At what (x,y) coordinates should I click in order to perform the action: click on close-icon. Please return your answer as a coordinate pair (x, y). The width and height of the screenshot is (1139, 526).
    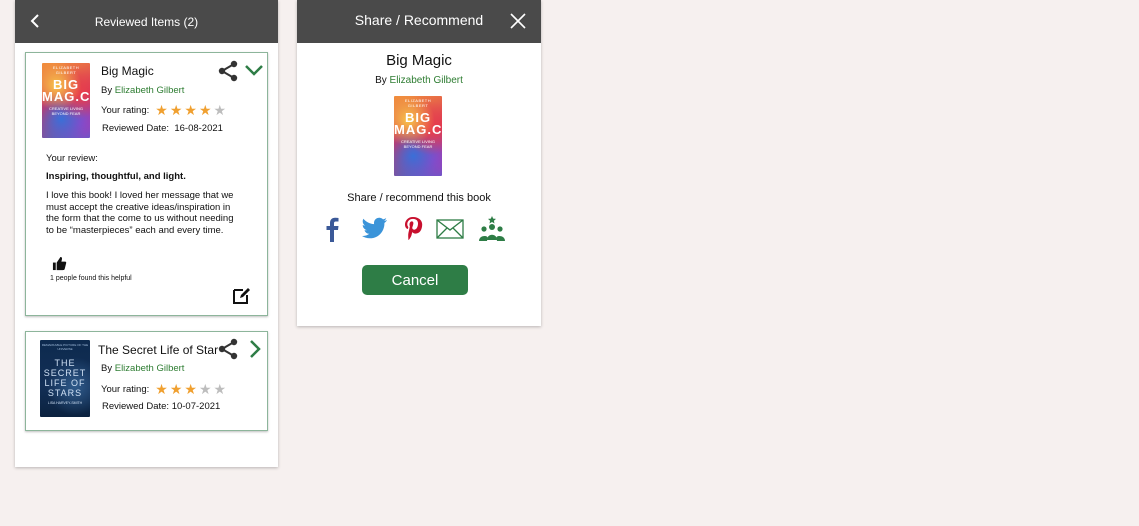
    Looking at the image, I should click on (519, 22).